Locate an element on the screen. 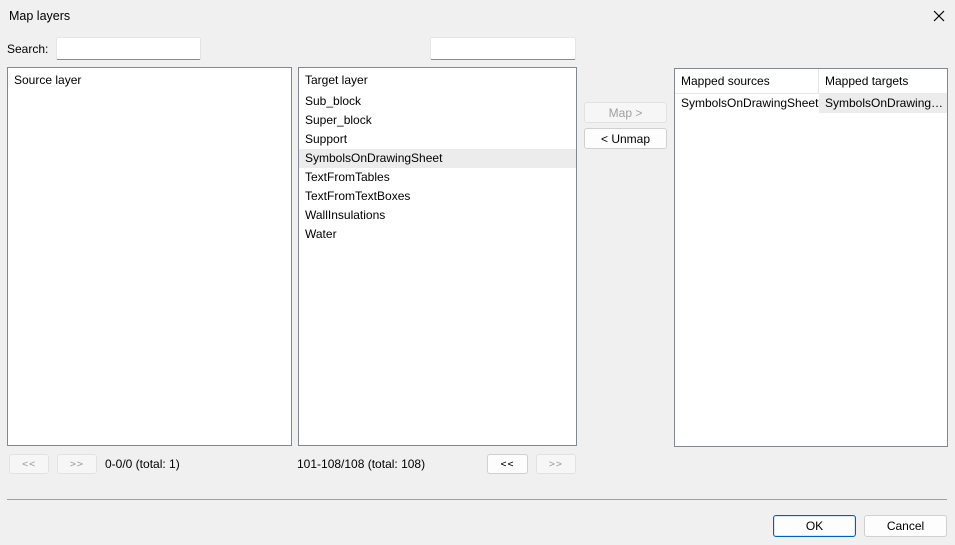 The height and width of the screenshot is (545, 955). list-item: Support is located at coordinates (437, 139).